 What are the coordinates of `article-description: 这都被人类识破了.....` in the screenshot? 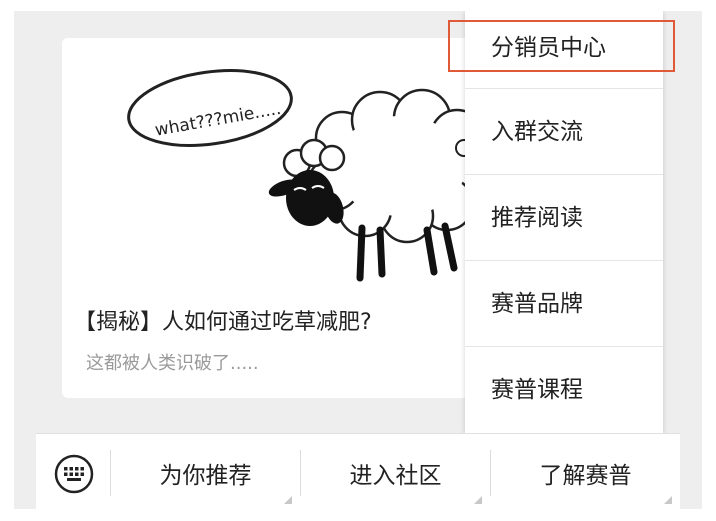 It's located at (172, 363).